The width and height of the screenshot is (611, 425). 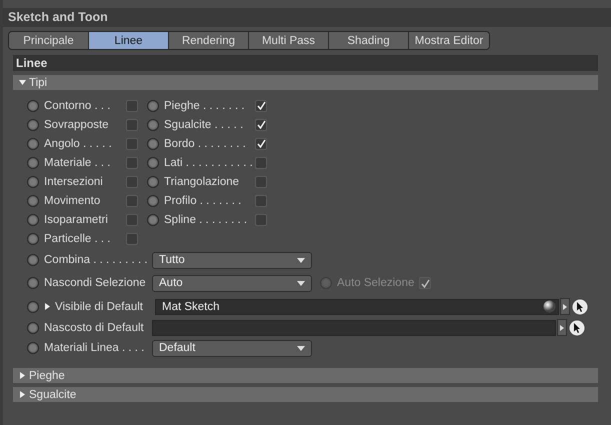 What do you see at coordinates (305, 394) in the screenshot?
I see `group-header: Sgualcite` at bounding box center [305, 394].